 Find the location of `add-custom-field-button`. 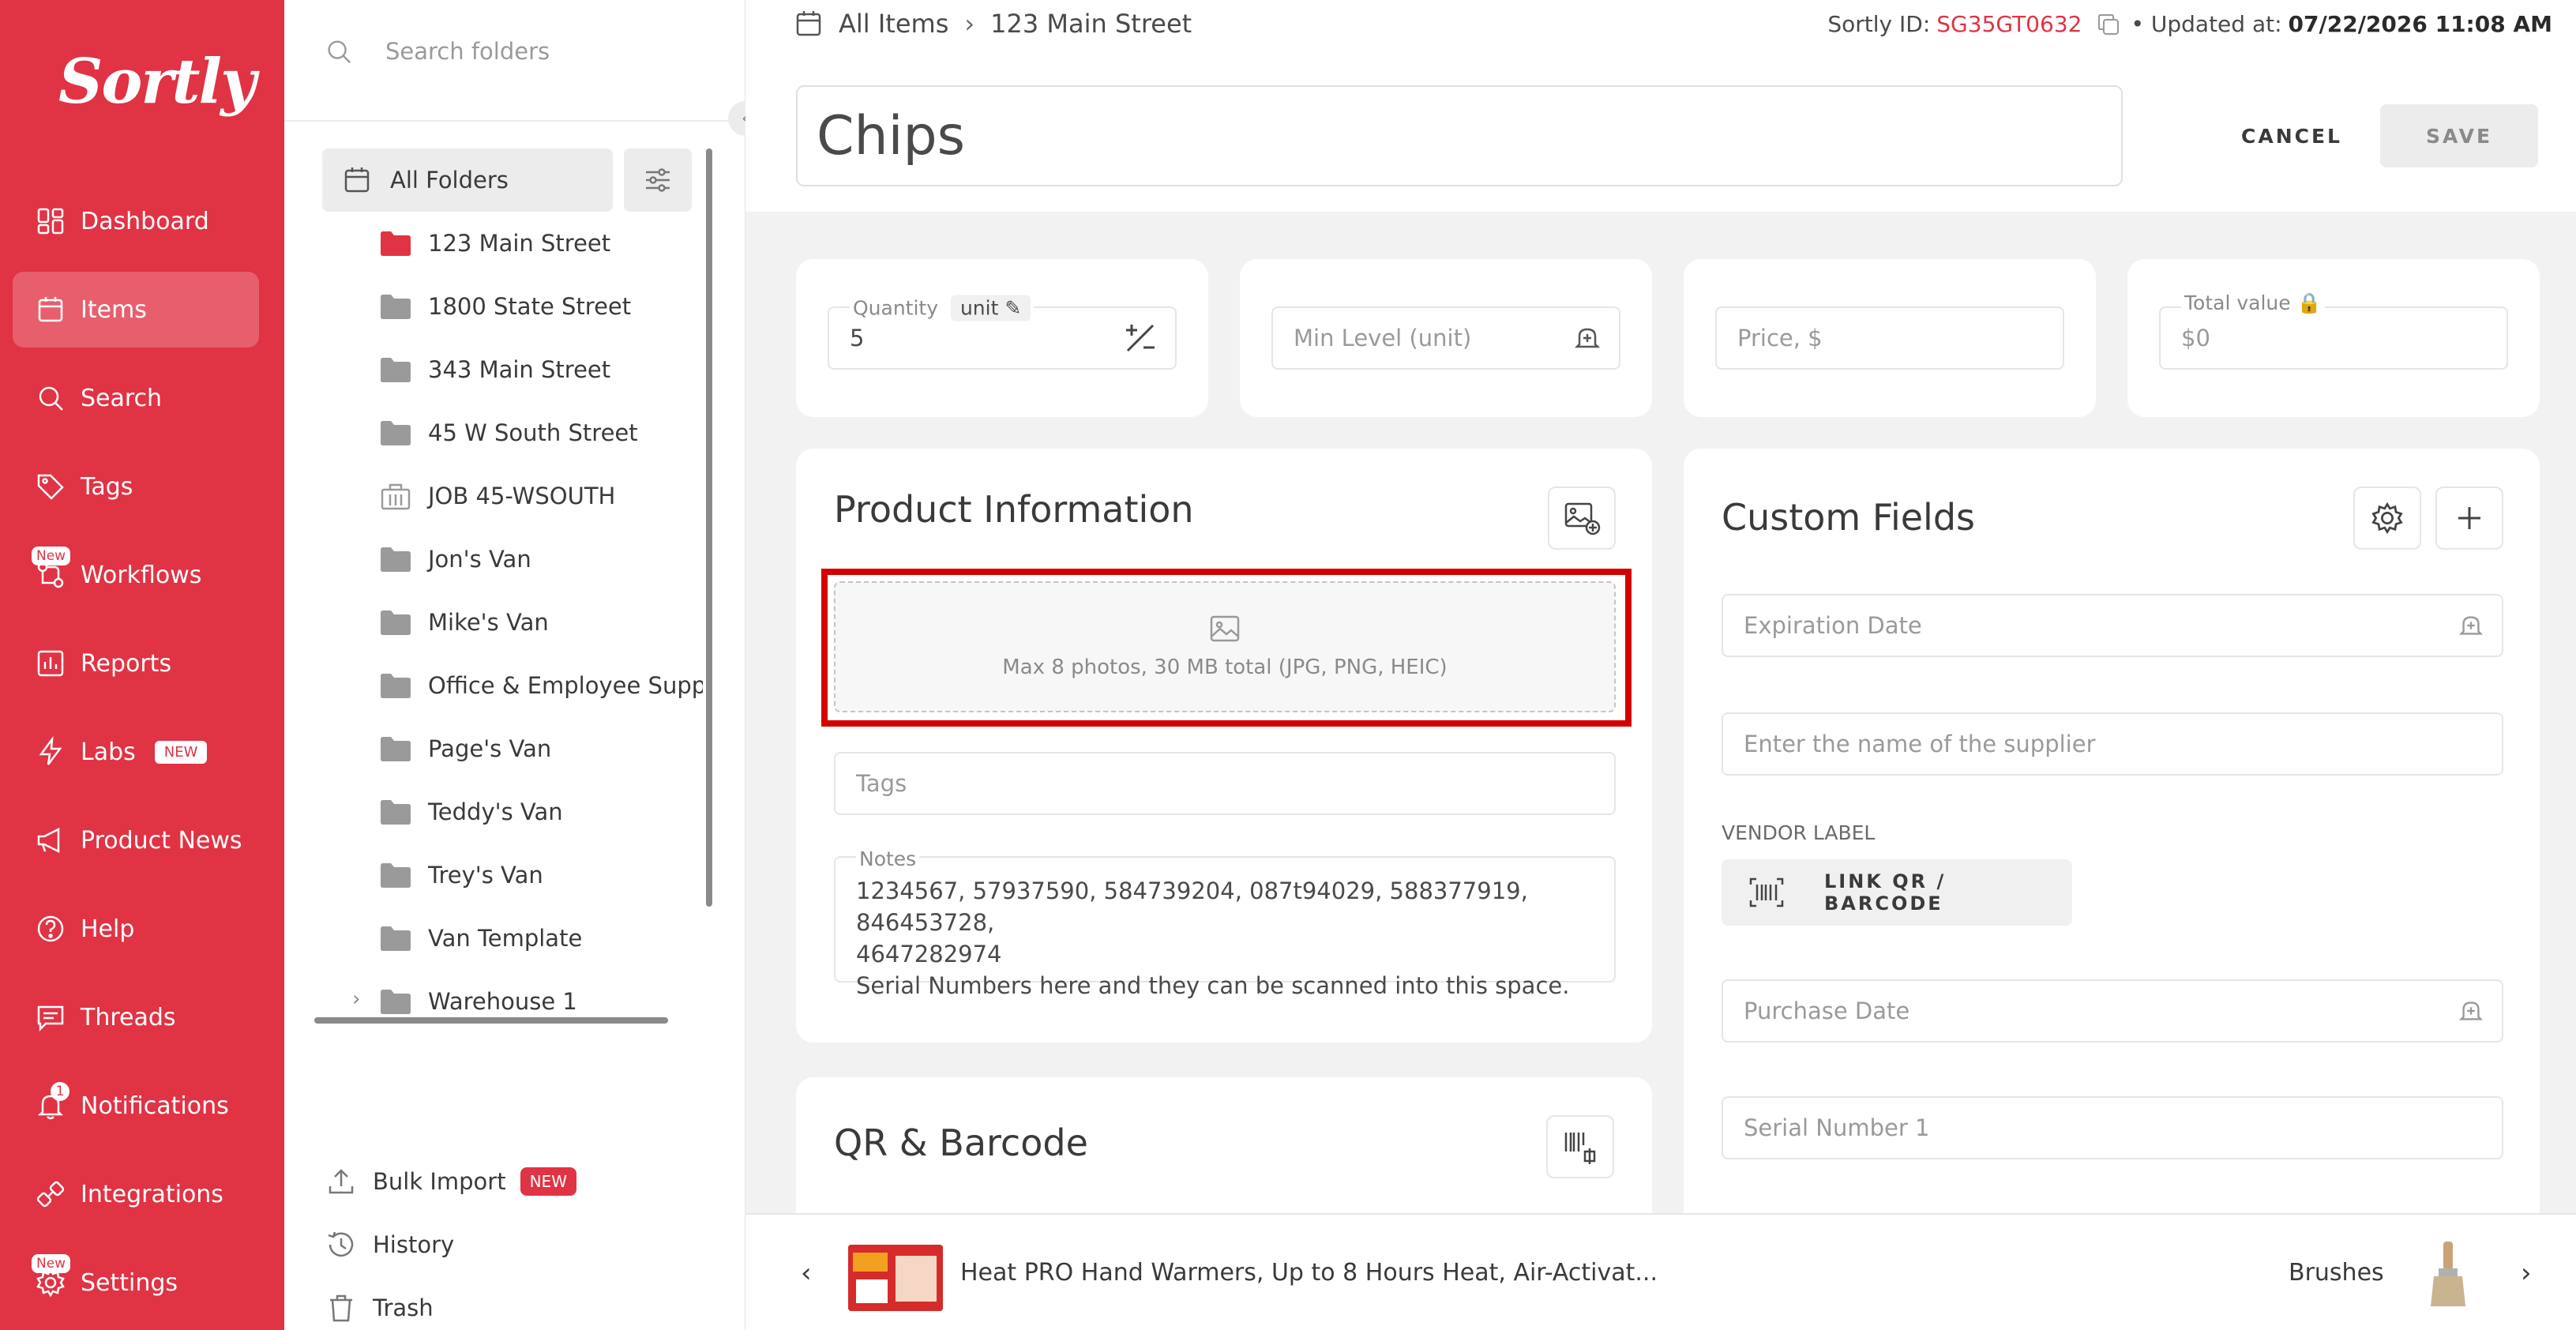

add-custom-field-button is located at coordinates (2469, 518).